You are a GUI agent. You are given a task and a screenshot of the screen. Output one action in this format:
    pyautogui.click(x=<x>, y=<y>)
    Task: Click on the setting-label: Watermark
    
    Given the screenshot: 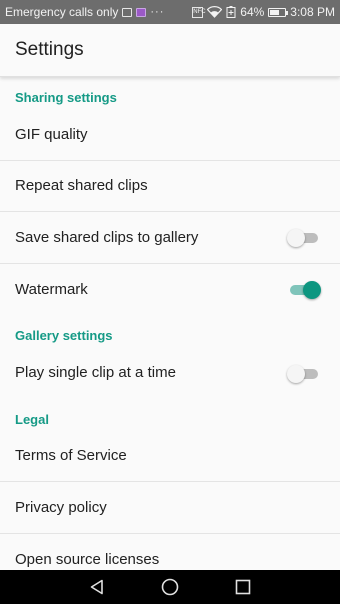 What is the action you would take?
    pyautogui.click(x=51, y=289)
    